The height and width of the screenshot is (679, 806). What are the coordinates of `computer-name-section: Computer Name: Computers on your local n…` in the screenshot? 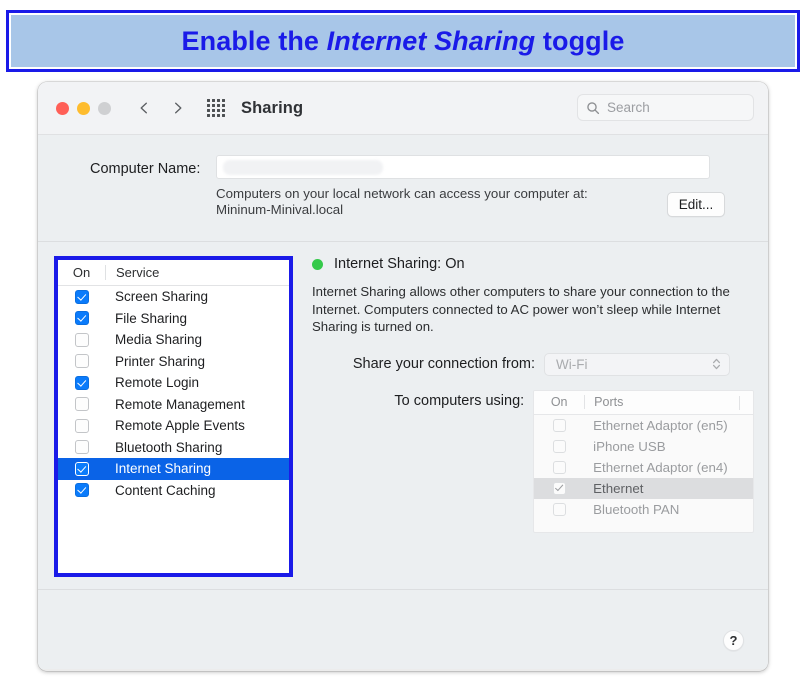 It's located at (403, 188).